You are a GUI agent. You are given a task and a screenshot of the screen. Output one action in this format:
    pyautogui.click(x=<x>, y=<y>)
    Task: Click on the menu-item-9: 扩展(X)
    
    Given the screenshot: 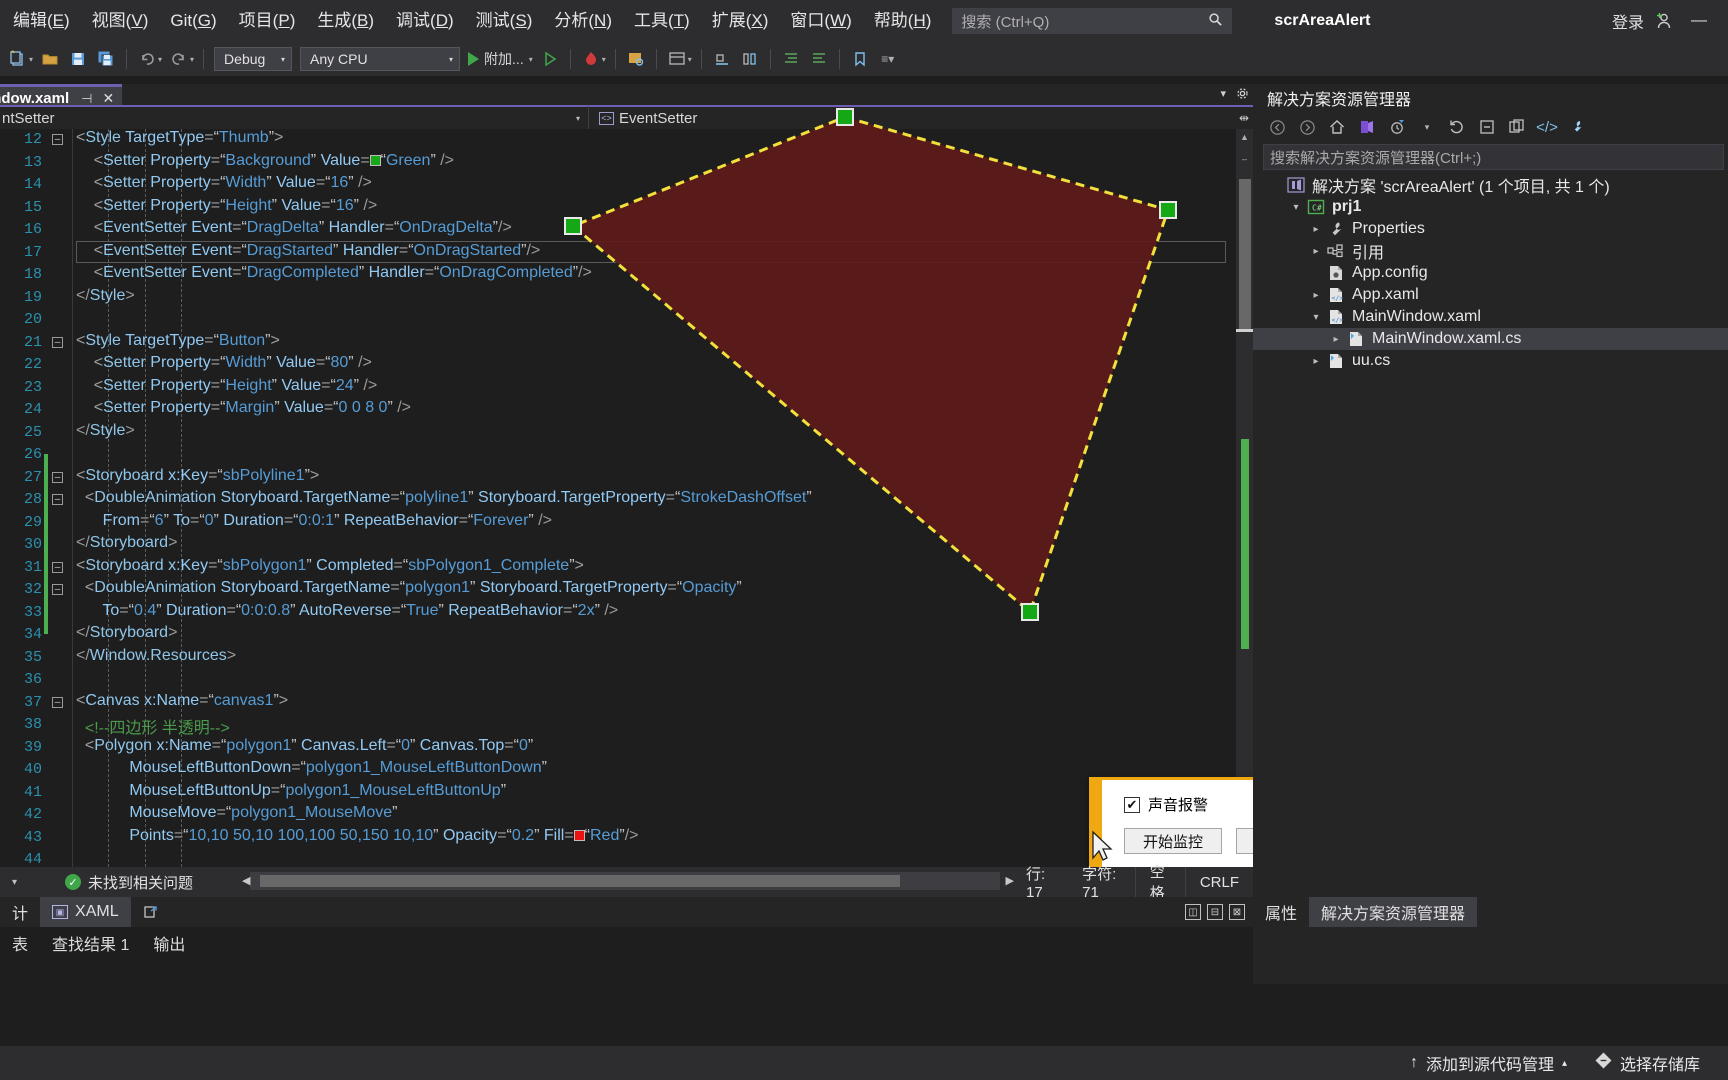 What is the action you would take?
    pyautogui.click(x=740, y=21)
    